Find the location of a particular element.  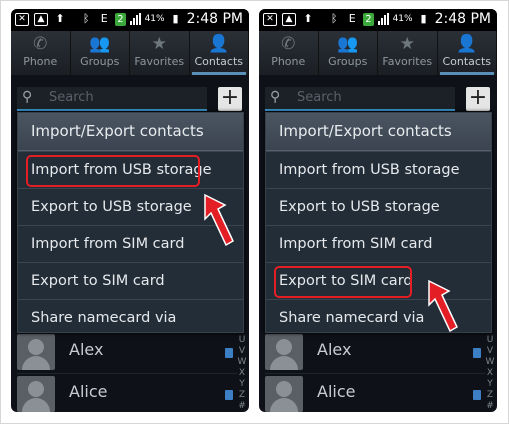

menu-item-label: Import from USB storage is located at coordinates (369, 170).